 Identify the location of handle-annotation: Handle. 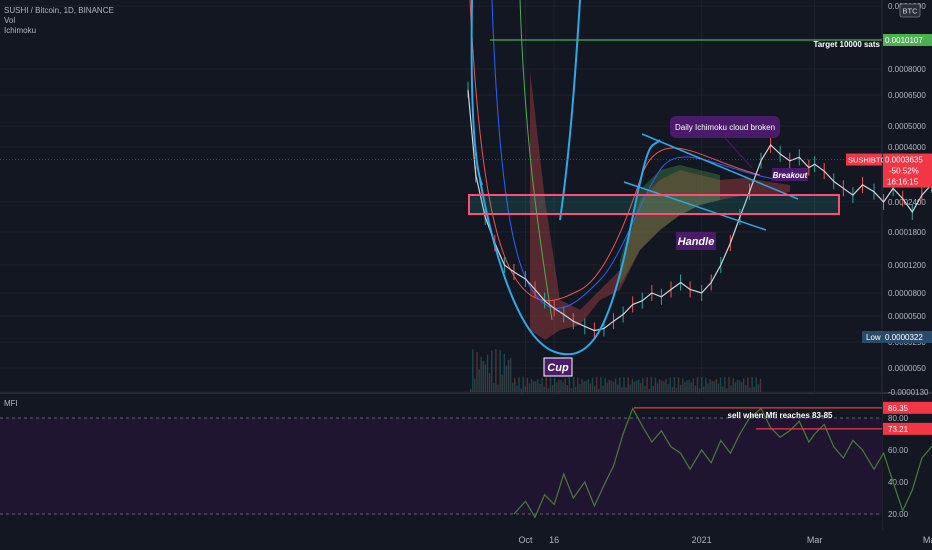
(696, 242).